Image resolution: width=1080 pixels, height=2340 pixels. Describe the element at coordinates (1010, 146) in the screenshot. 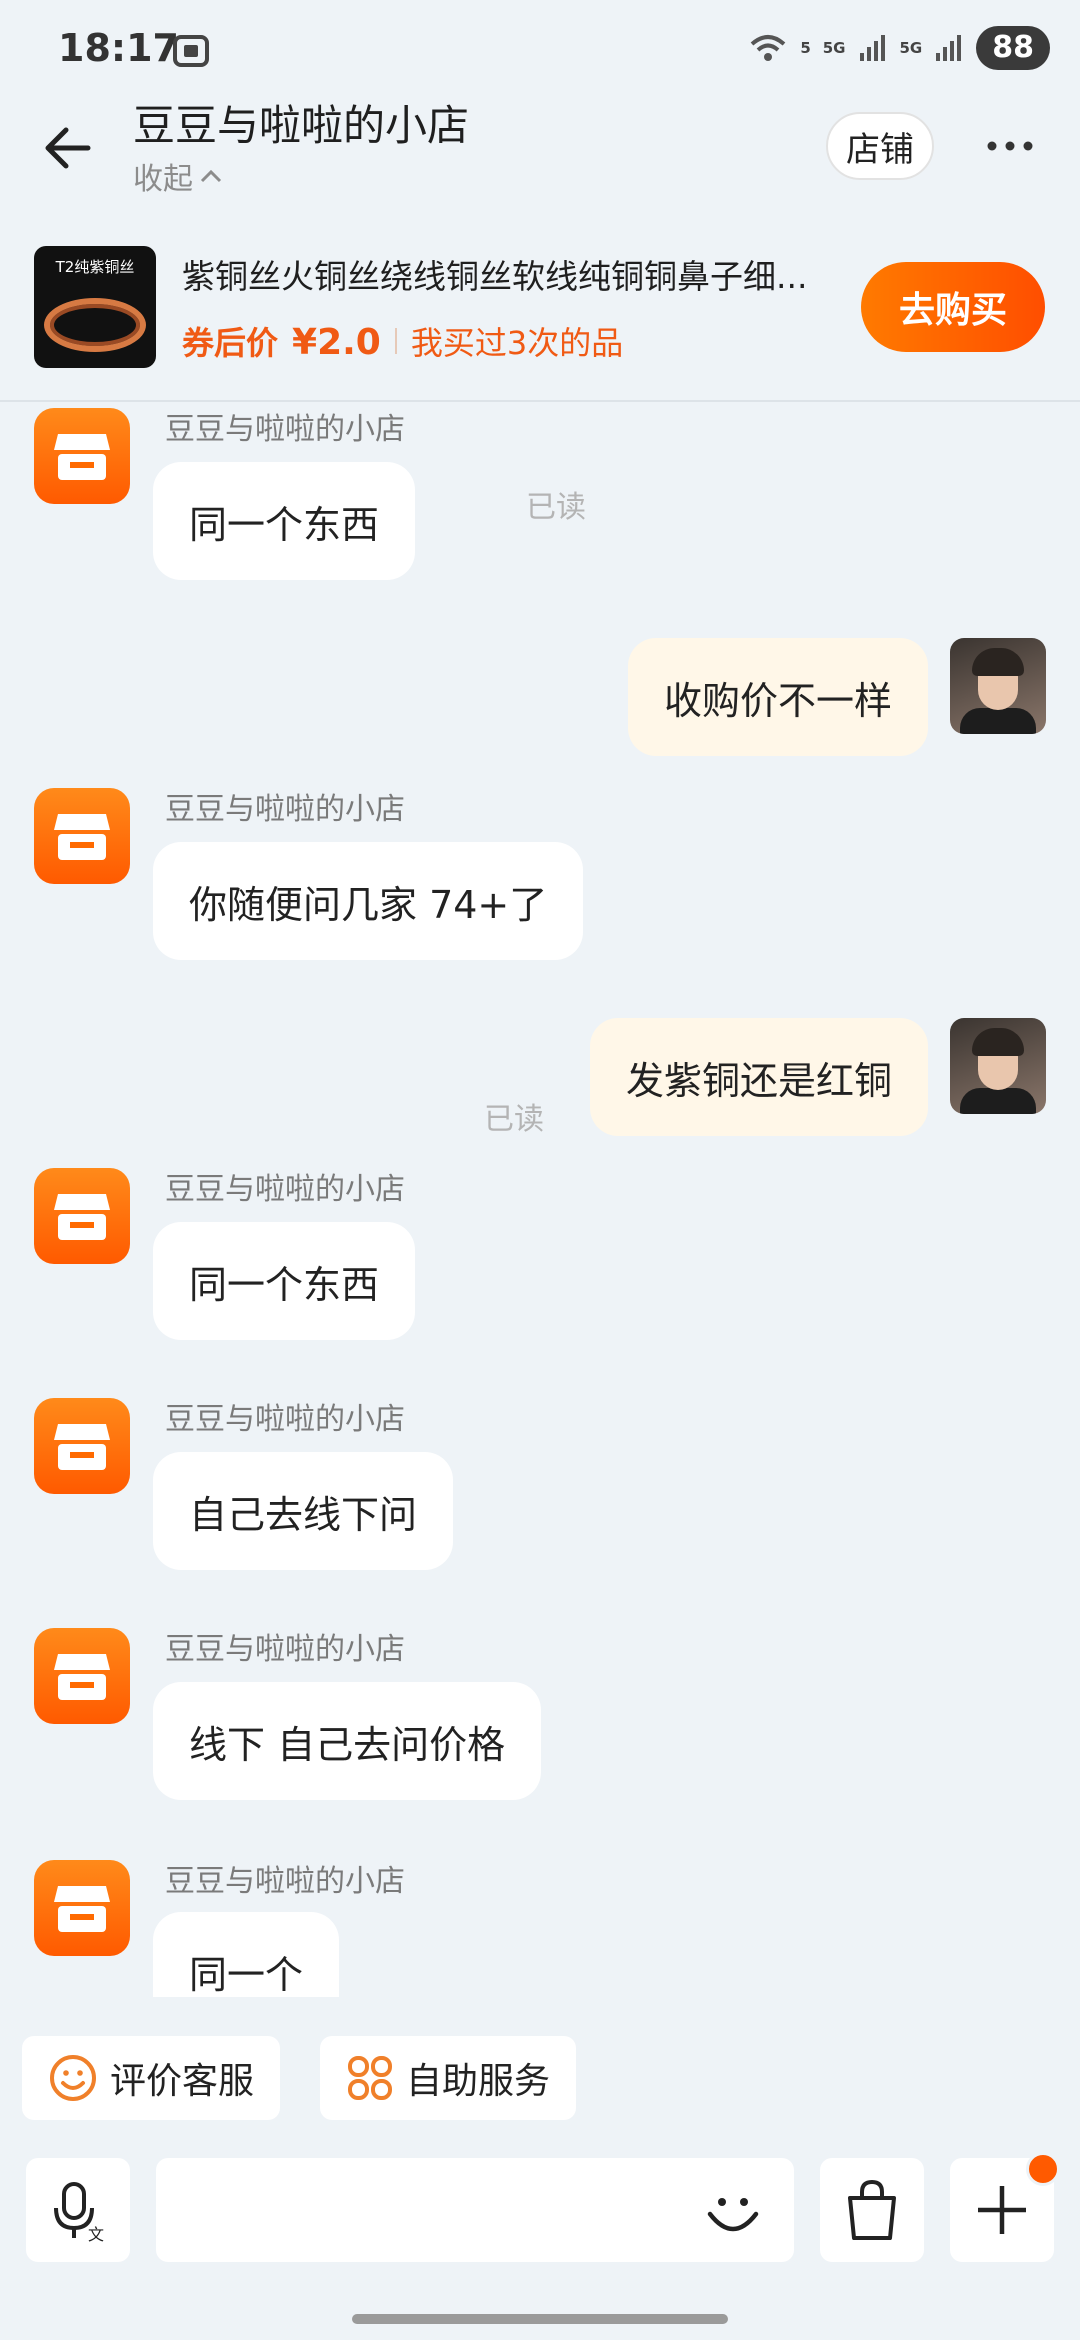

I see `more-icon` at that location.